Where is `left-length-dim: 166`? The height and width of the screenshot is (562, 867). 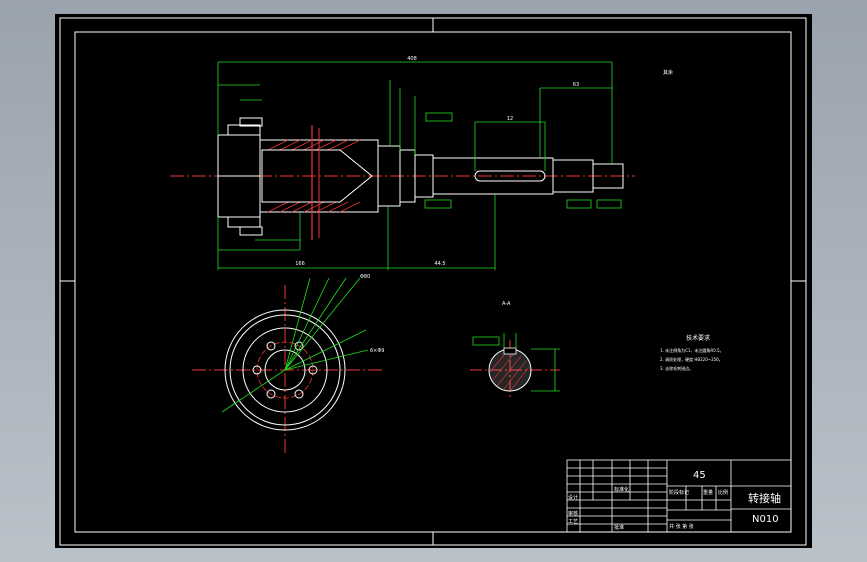
left-length-dim: 166 is located at coordinates (300, 264).